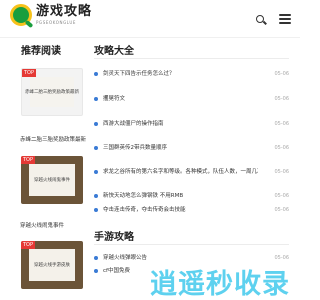 The height and width of the screenshot is (300, 320). What do you see at coordinates (285, 19) in the screenshot?
I see `menu-icon` at bounding box center [285, 19].